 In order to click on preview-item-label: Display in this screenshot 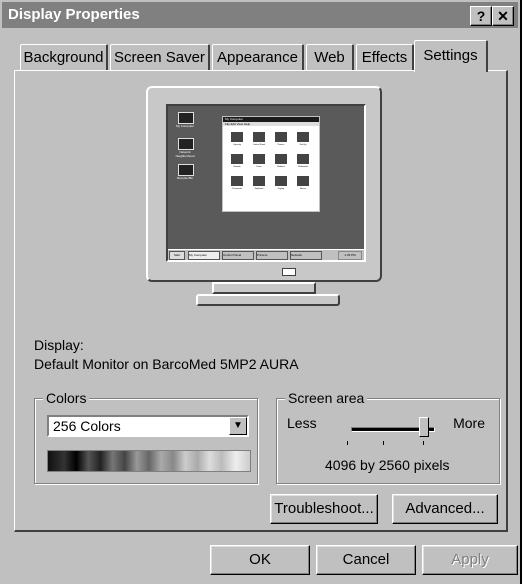, I will do `click(281, 189)`.